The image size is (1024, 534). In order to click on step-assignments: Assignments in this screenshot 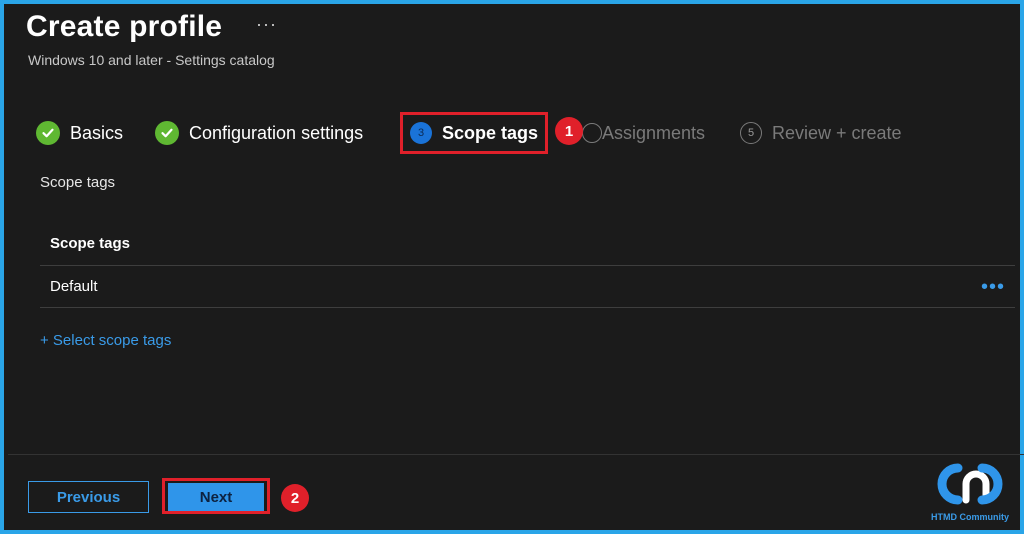, I will do `click(653, 133)`.